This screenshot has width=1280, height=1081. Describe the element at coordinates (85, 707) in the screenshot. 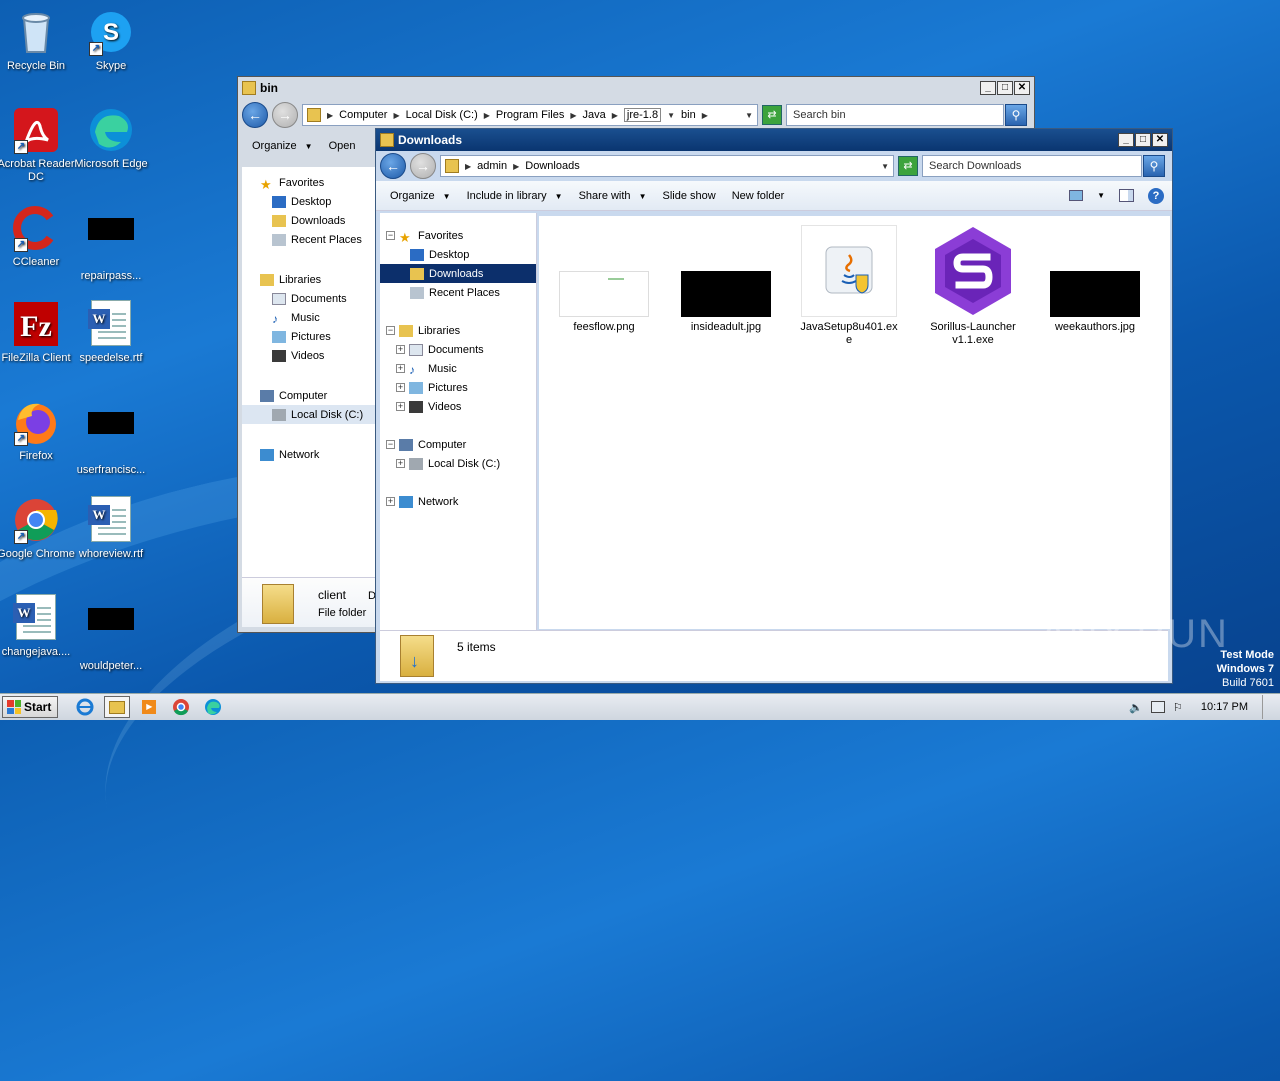

I see `internet-explorer-icon` at that location.